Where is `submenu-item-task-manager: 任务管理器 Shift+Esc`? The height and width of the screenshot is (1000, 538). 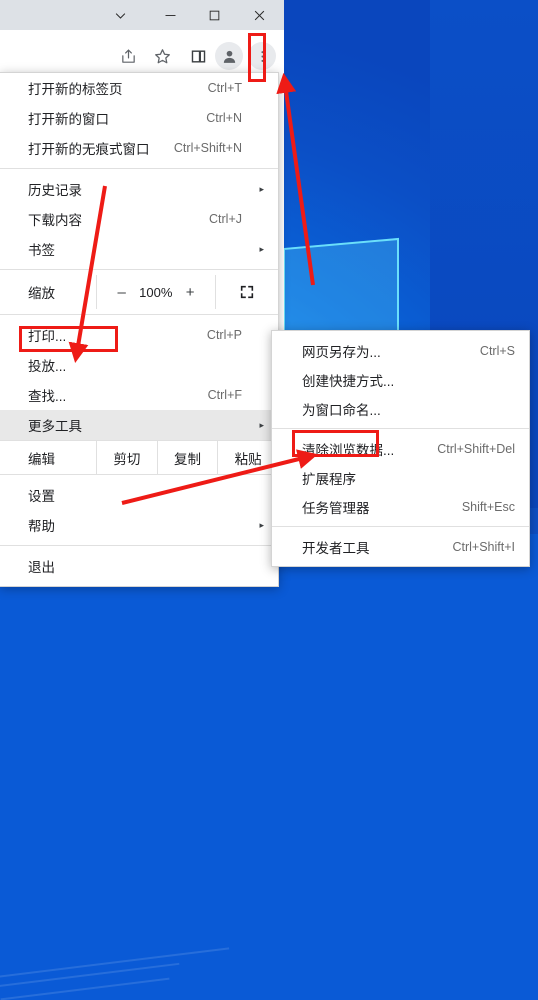 submenu-item-task-manager: 任务管理器 Shift+Esc is located at coordinates (400, 506).